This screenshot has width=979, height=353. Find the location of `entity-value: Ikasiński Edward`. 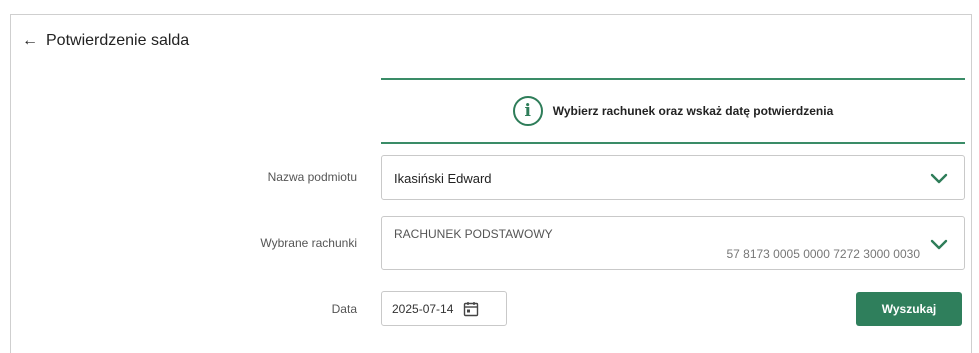

entity-value: Ikasiński Edward is located at coordinates (443, 178).